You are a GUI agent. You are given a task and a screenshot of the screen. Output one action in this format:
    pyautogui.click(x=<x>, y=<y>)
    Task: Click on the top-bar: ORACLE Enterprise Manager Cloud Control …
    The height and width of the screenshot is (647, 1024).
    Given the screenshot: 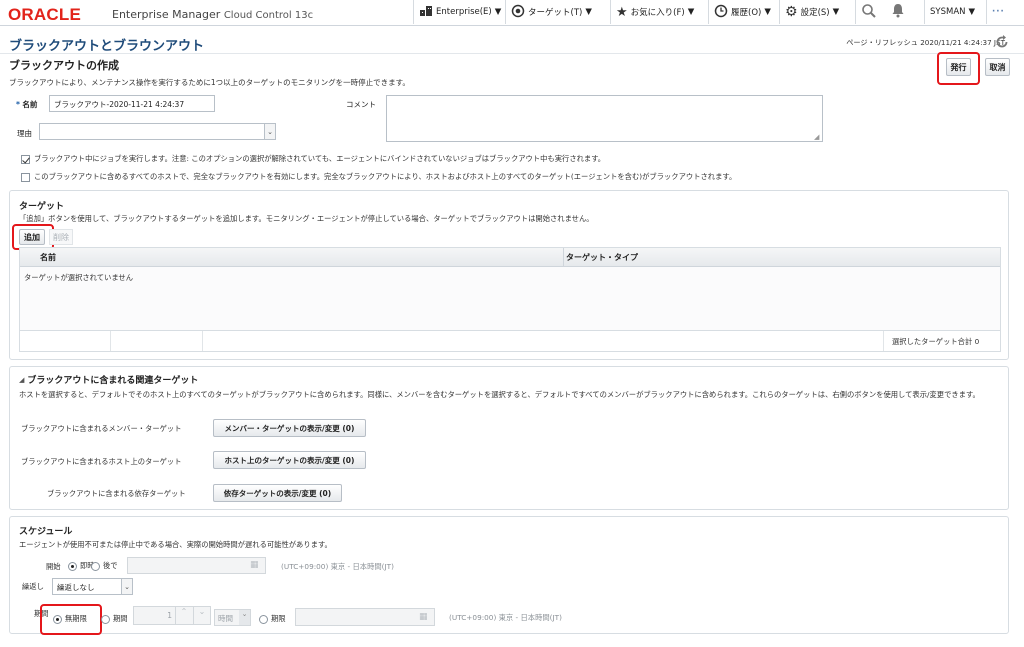 What is the action you would take?
    pyautogui.click(x=512, y=13)
    